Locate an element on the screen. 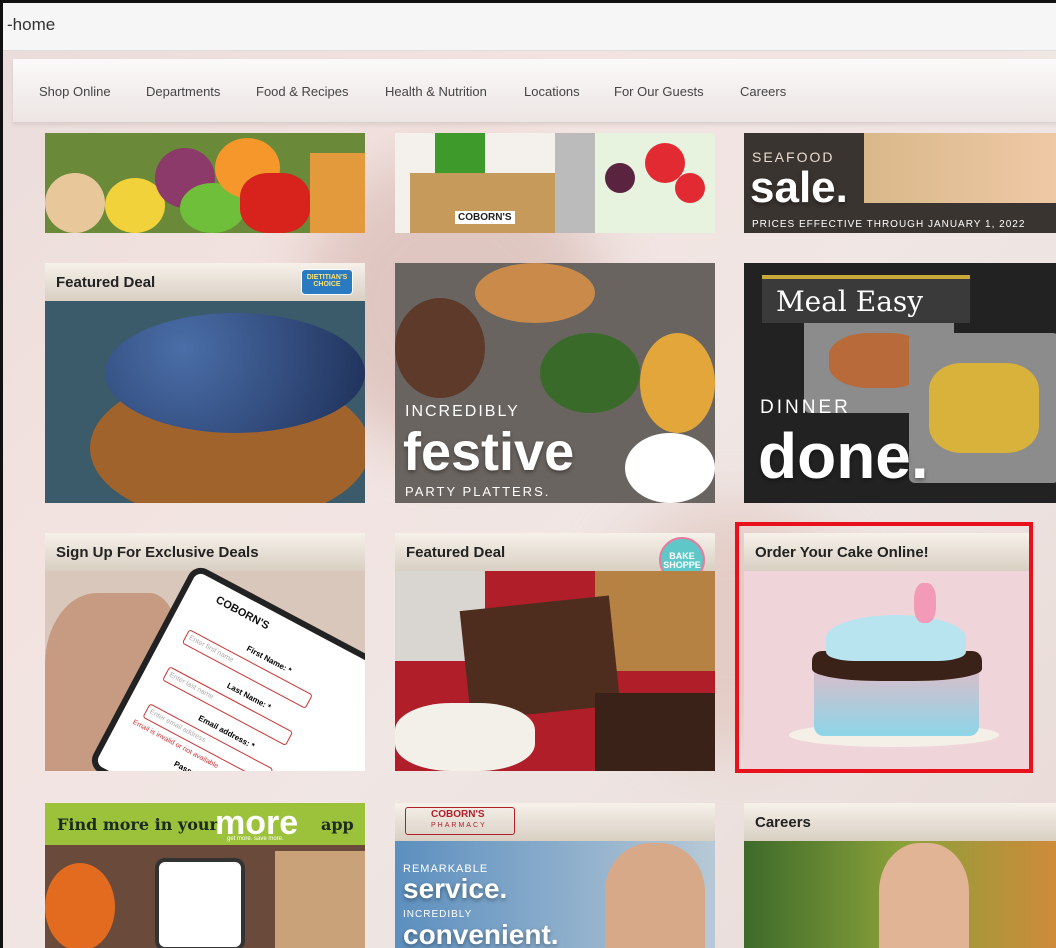 The width and height of the screenshot is (1056, 948). pharmacist-image is located at coordinates (655, 895).